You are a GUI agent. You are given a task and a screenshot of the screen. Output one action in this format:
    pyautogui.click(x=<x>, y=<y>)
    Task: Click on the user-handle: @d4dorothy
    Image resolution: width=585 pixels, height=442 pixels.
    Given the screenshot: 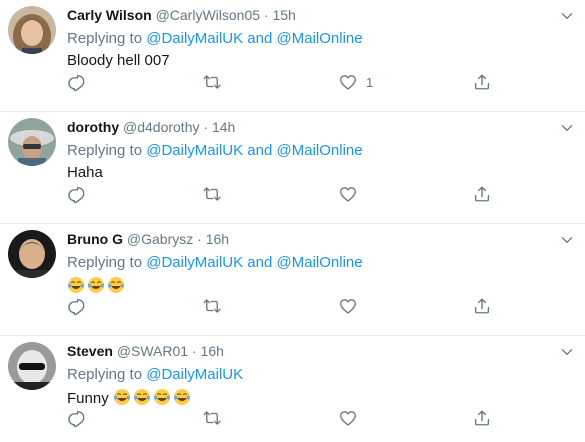 What is the action you would take?
    pyautogui.click(x=161, y=127)
    